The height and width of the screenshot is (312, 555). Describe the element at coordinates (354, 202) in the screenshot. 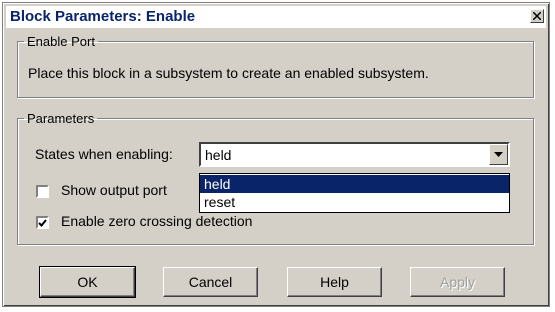

I see `option-reset: reset` at that location.